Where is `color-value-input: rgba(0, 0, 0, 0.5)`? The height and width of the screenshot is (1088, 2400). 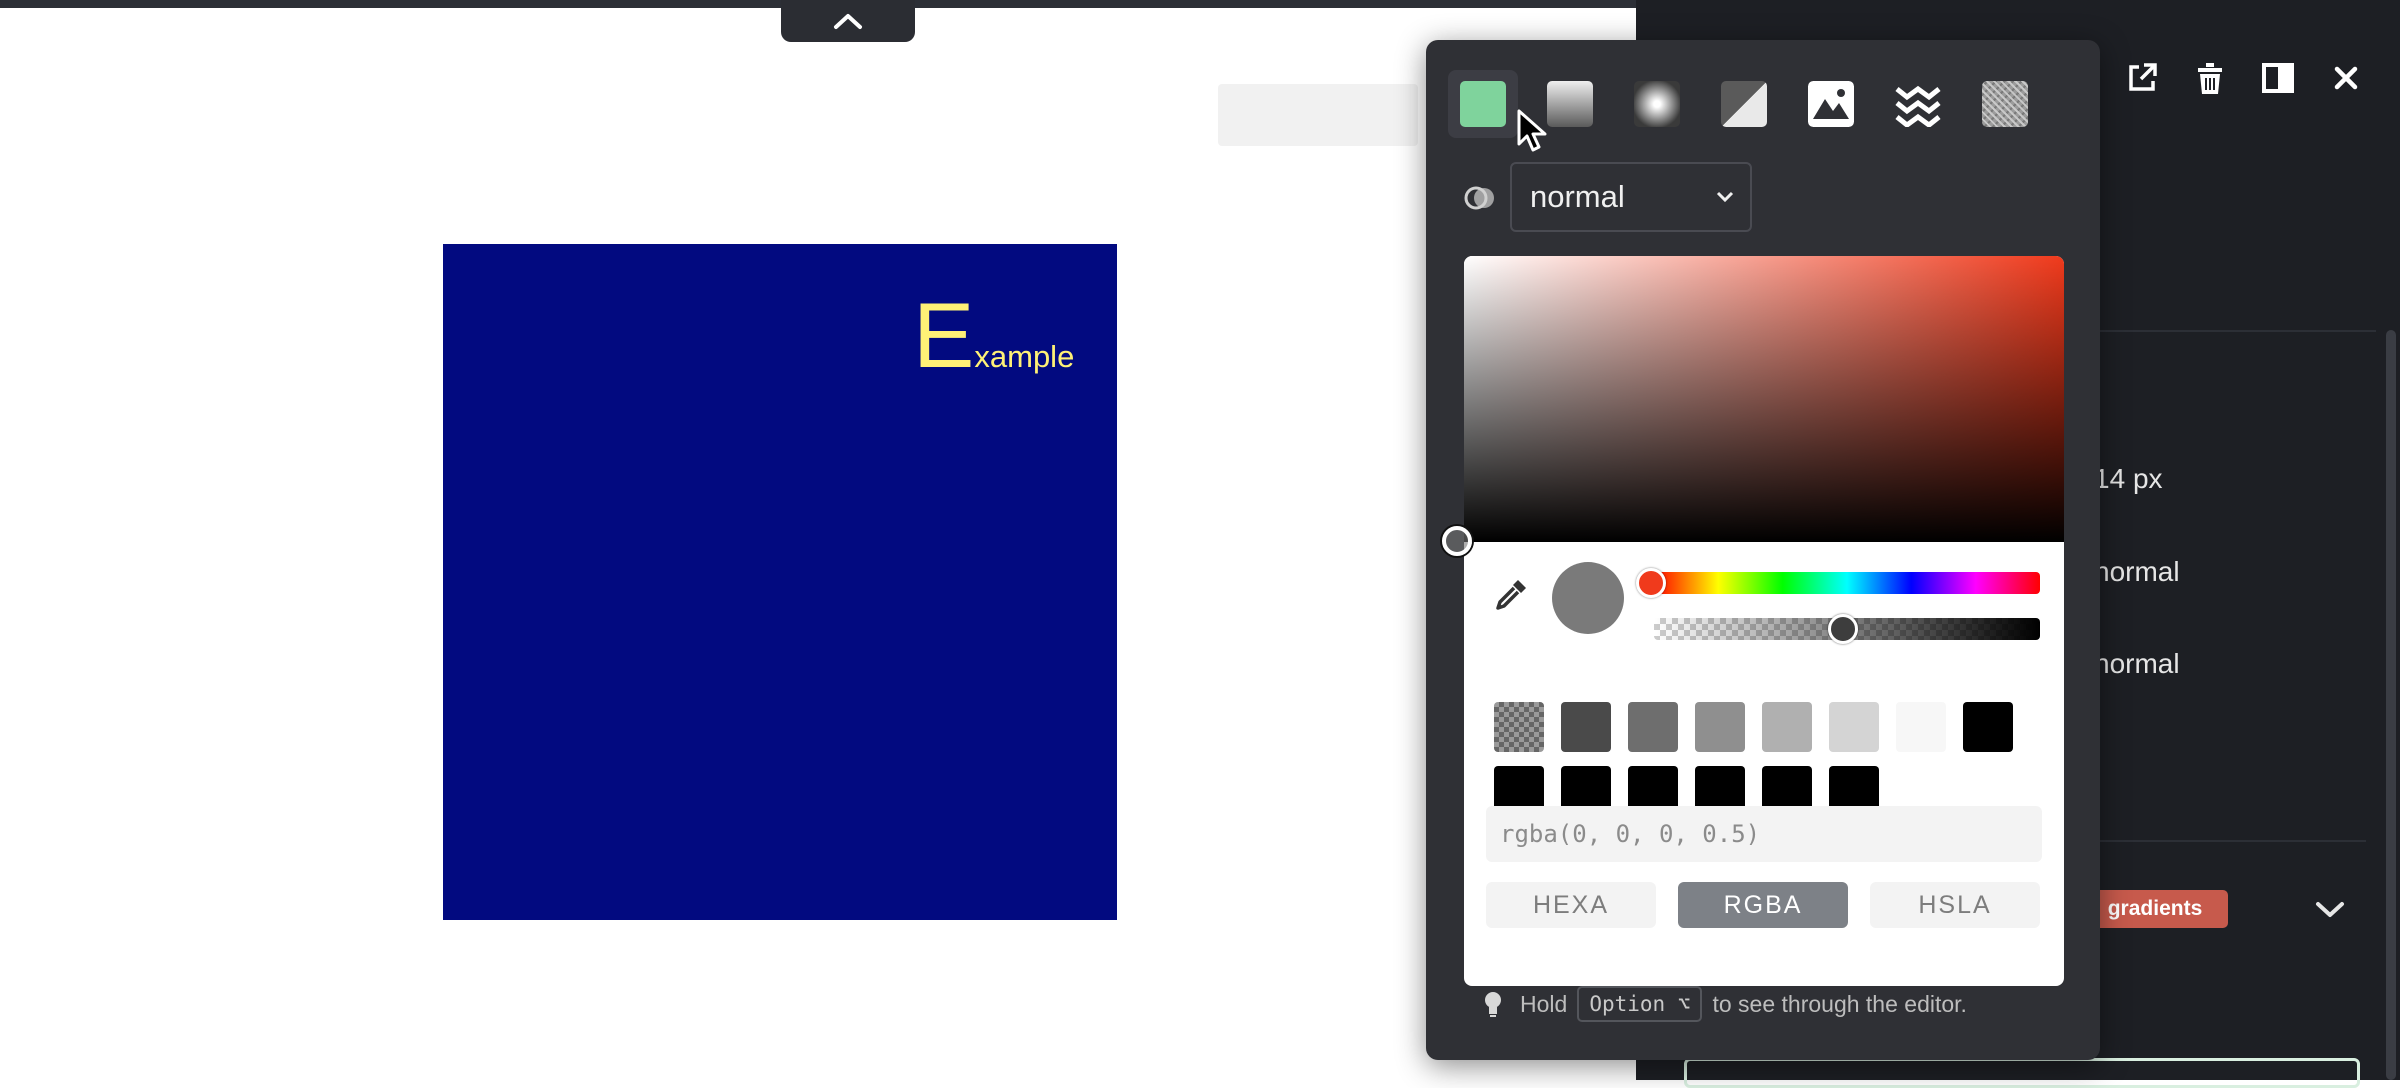 color-value-input: rgba(0, 0, 0, 0.5) is located at coordinates (1764, 834).